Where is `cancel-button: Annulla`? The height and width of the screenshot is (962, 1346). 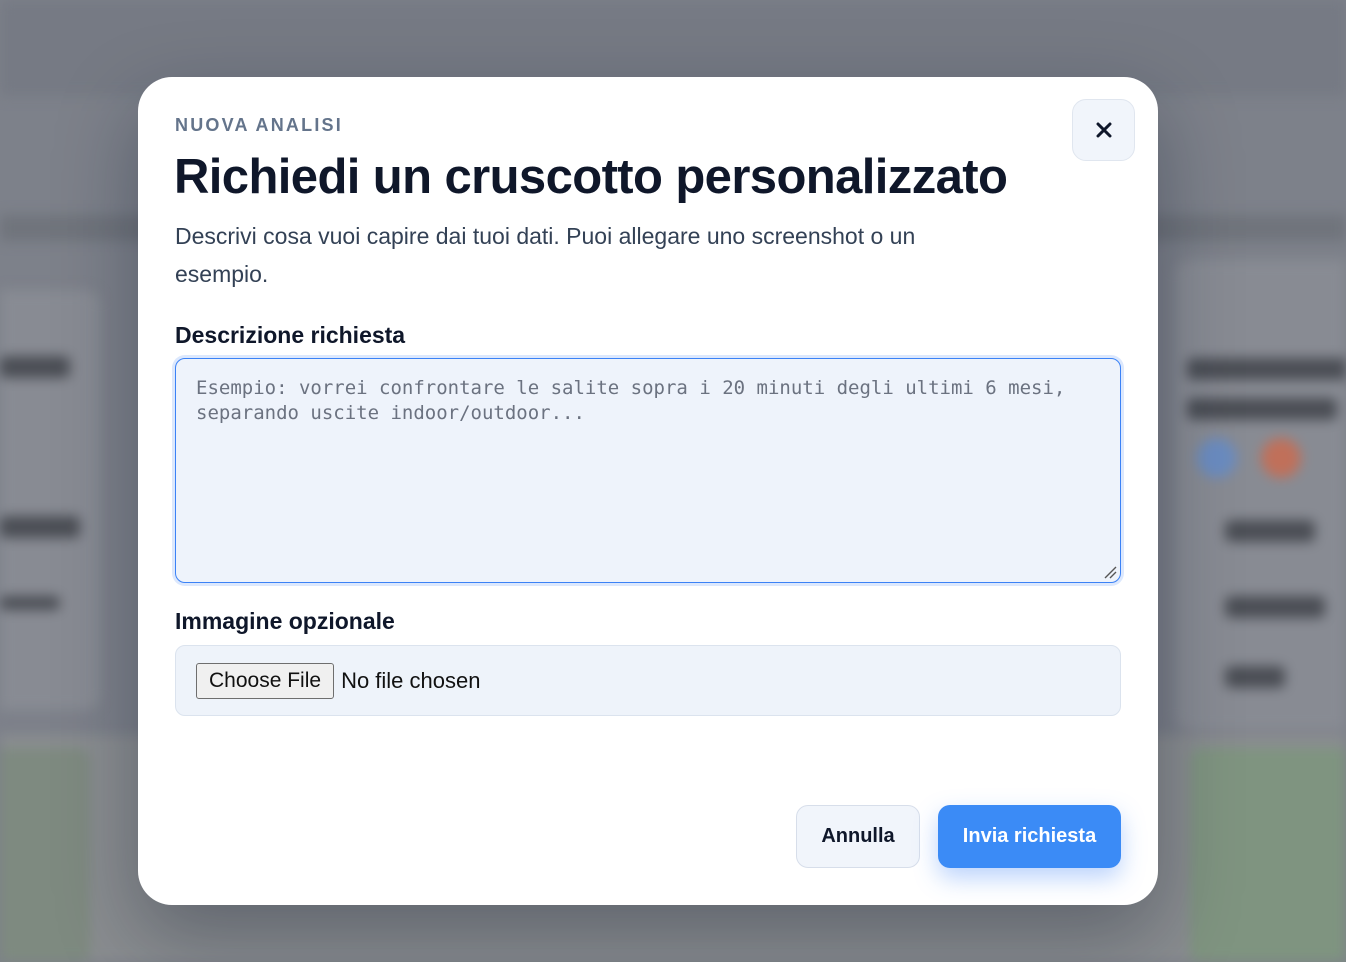
cancel-button: Annulla is located at coordinates (858, 836).